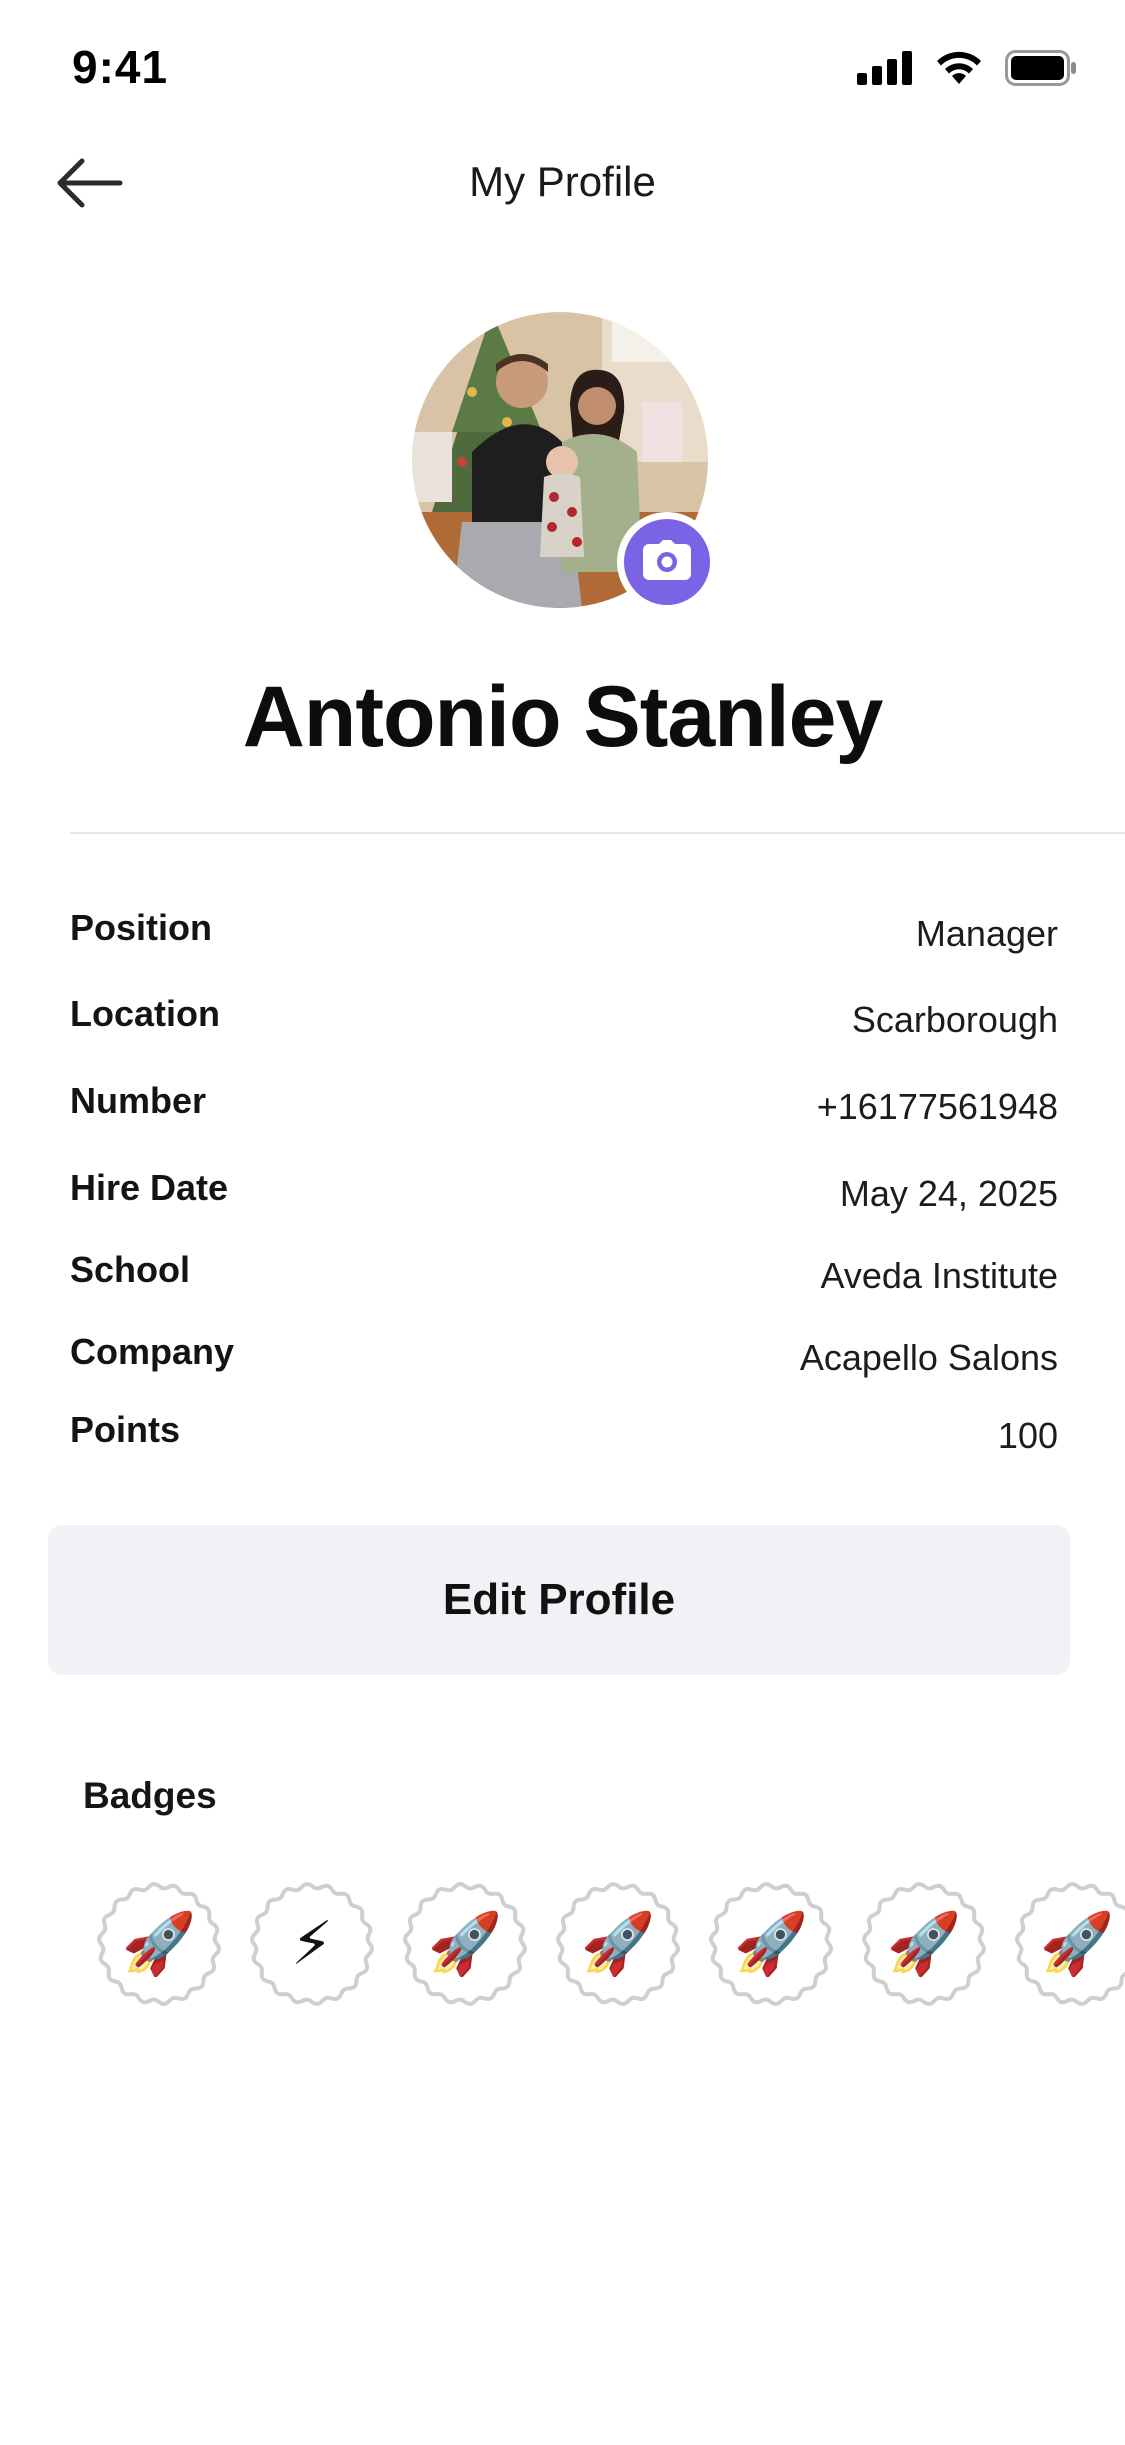  I want to click on camera-icon, so click(667, 562).